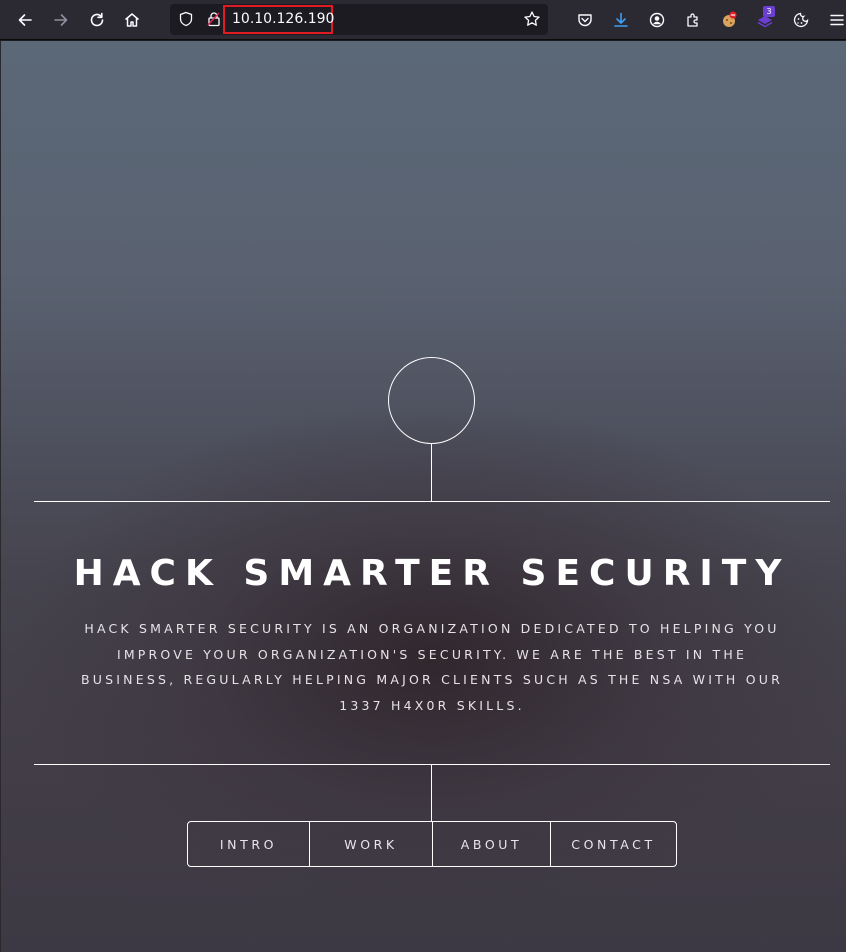 The height and width of the screenshot is (952, 846). I want to click on extension-badge: 3, so click(769, 11).